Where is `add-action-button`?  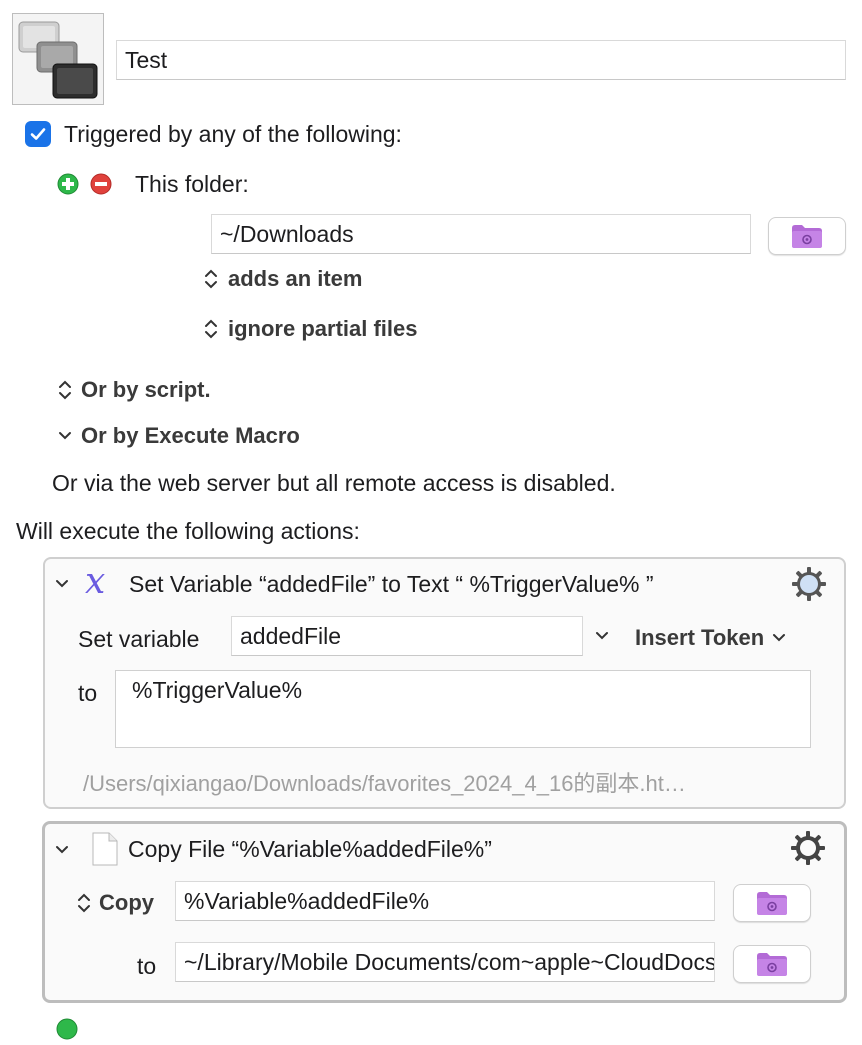 add-action-button is located at coordinates (67, 1029).